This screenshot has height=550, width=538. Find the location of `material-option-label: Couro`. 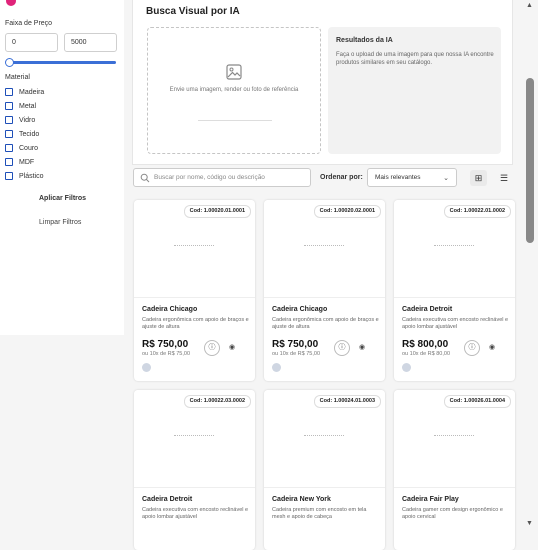

material-option-label: Couro is located at coordinates (29, 148).